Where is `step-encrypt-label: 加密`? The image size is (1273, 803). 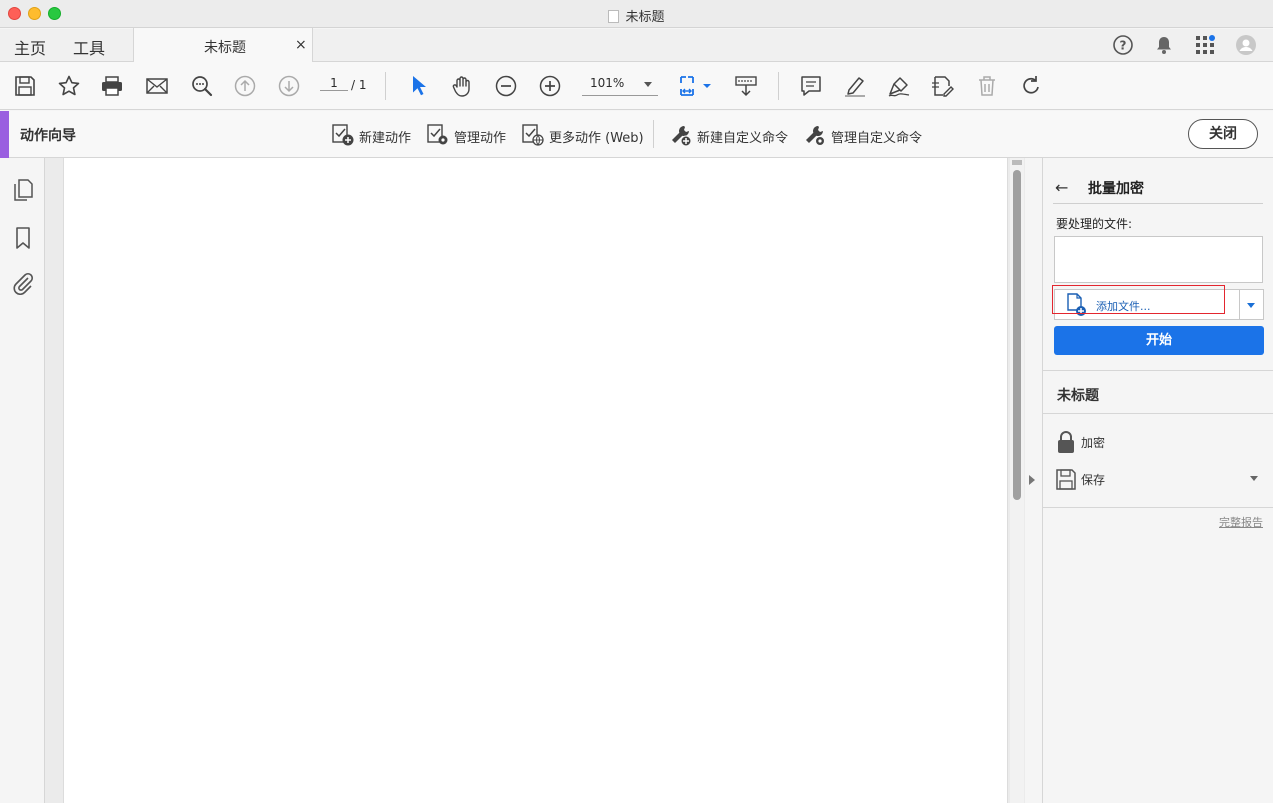 step-encrypt-label: 加密 is located at coordinates (1093, 443).